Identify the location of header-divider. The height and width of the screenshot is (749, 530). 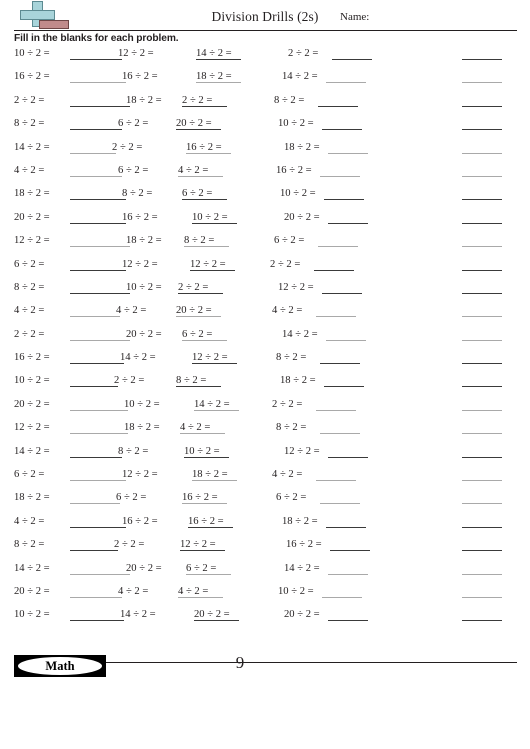
(265, 30).